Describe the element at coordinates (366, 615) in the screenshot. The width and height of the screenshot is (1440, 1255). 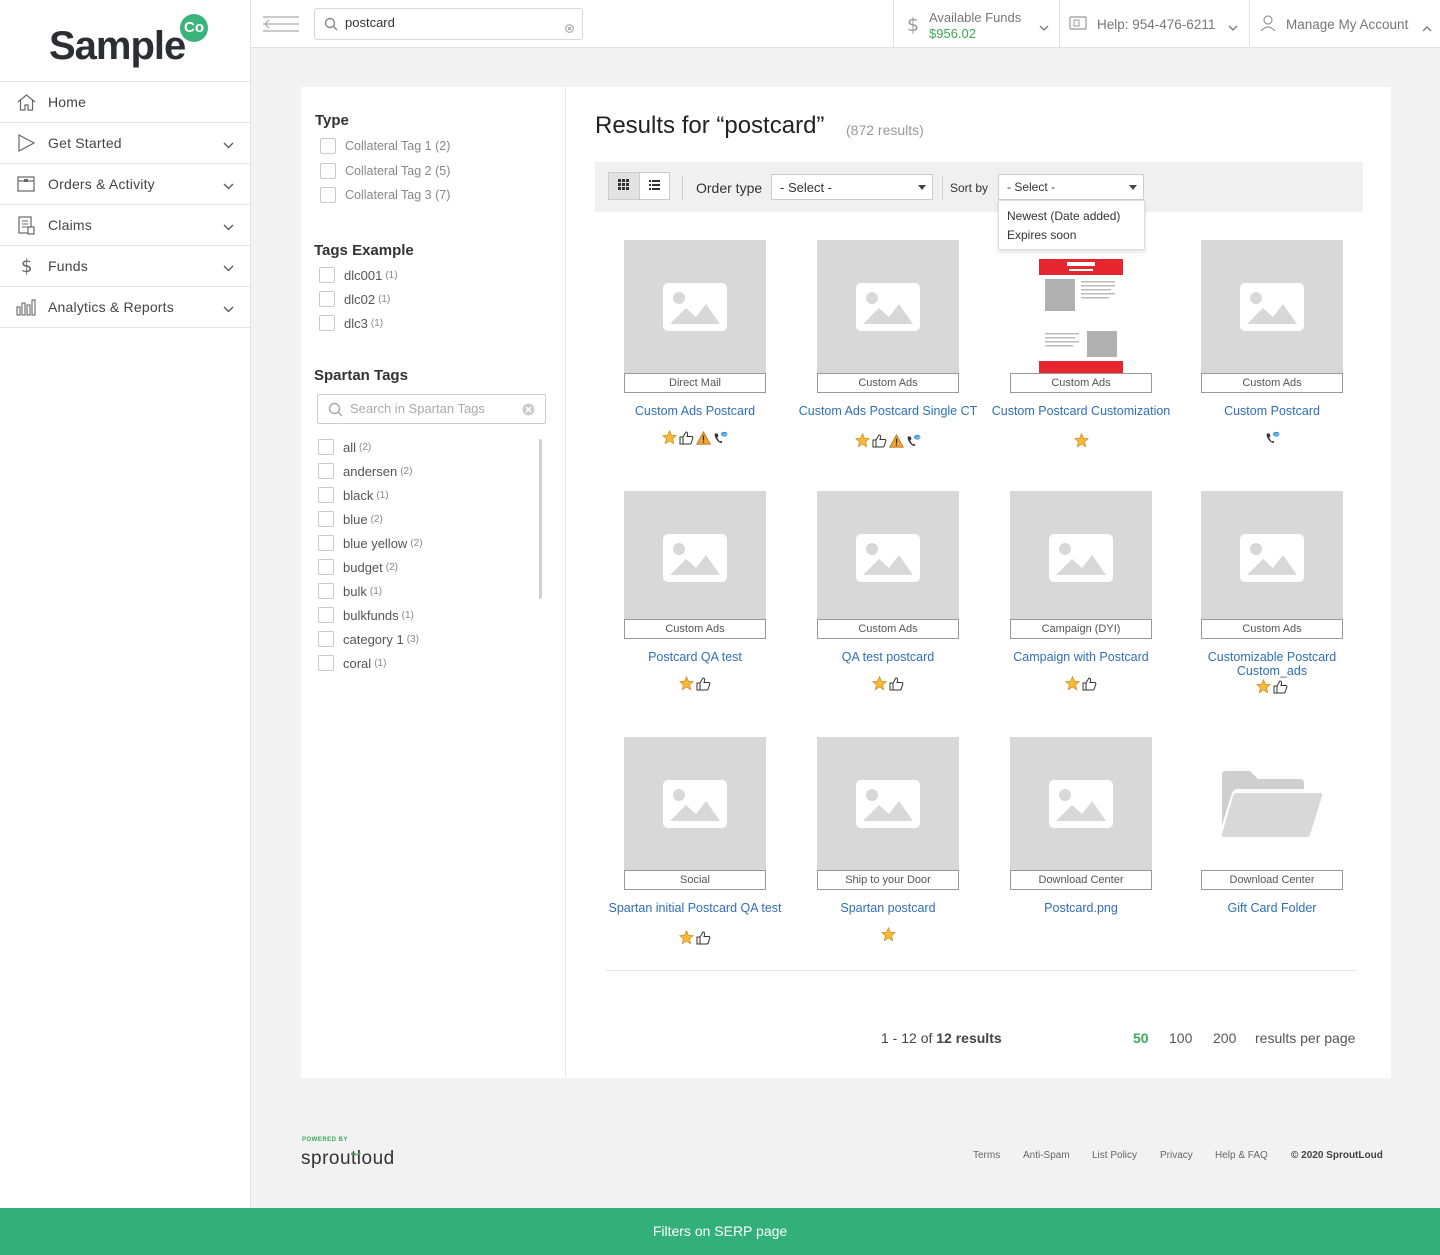
I see `spartan-filter-option: bulkfunds (1)` at that location.